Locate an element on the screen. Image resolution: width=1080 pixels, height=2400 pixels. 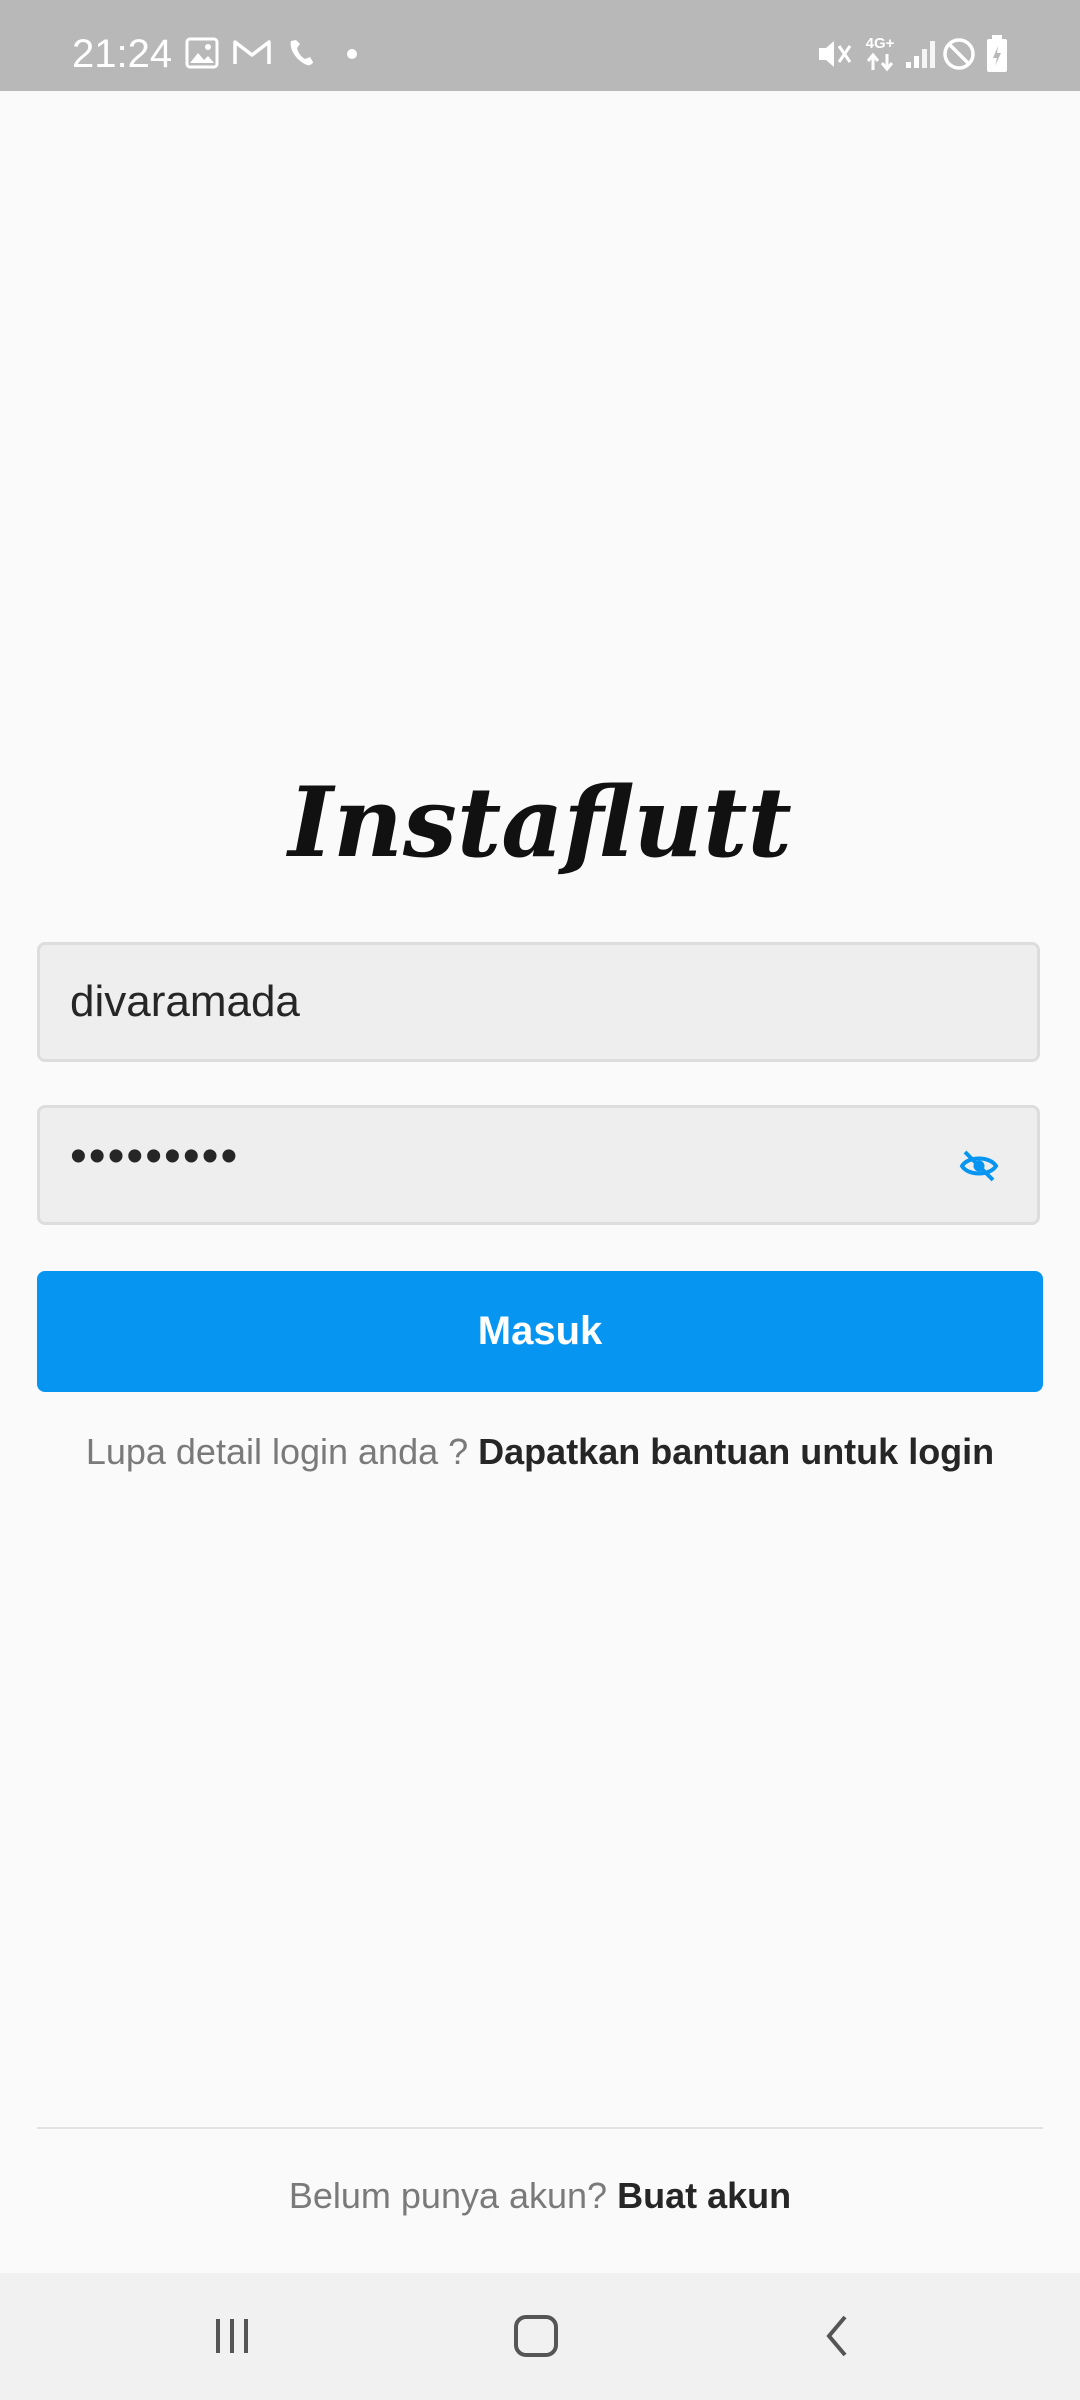
dot-icon is located at coordinates (352, 54).